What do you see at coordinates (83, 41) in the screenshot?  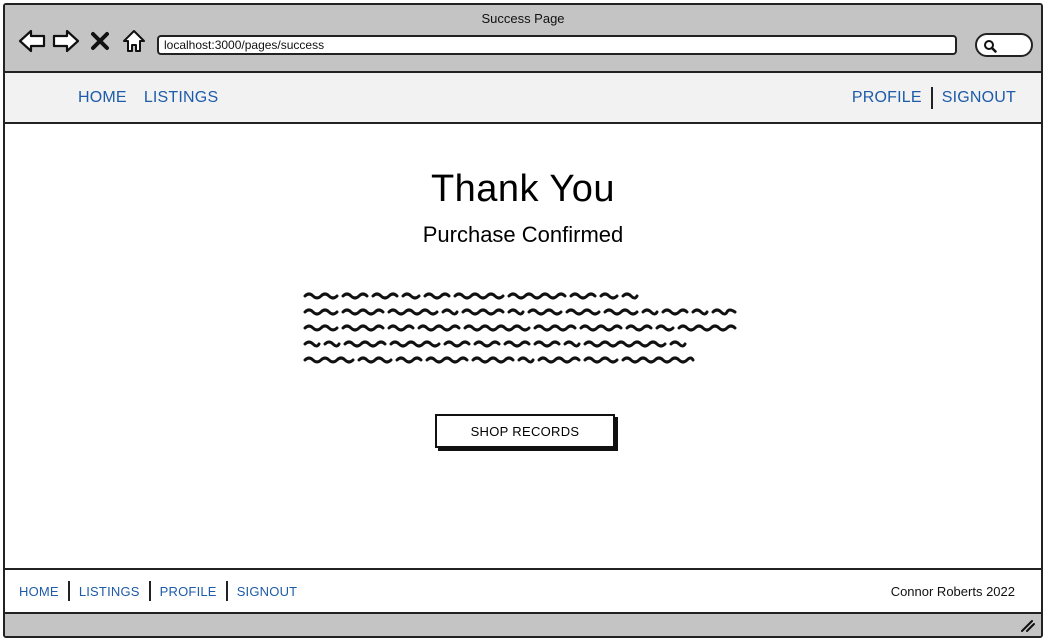 I see `browser-nav-icons` at bounding box center [83, 41].